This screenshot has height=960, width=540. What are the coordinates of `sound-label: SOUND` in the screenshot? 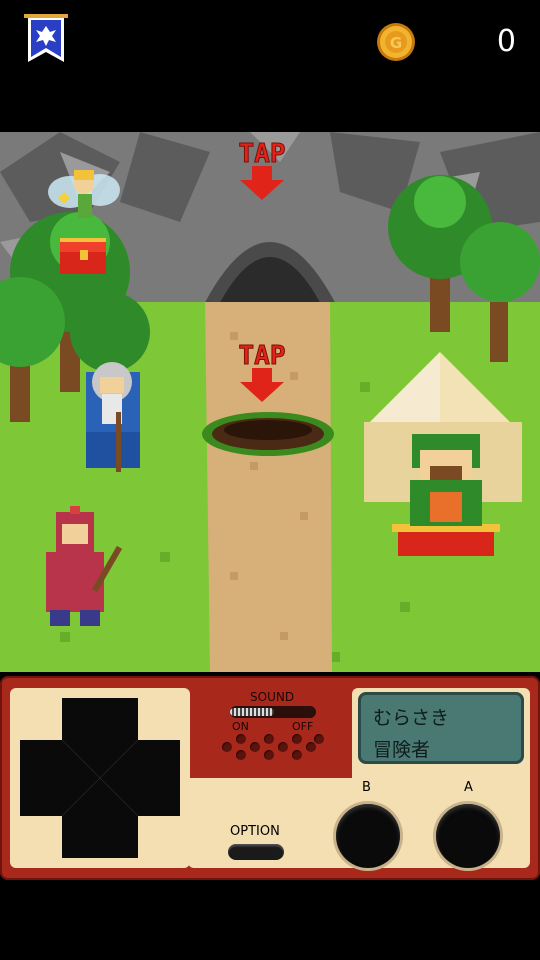 It's located at (272, 697).